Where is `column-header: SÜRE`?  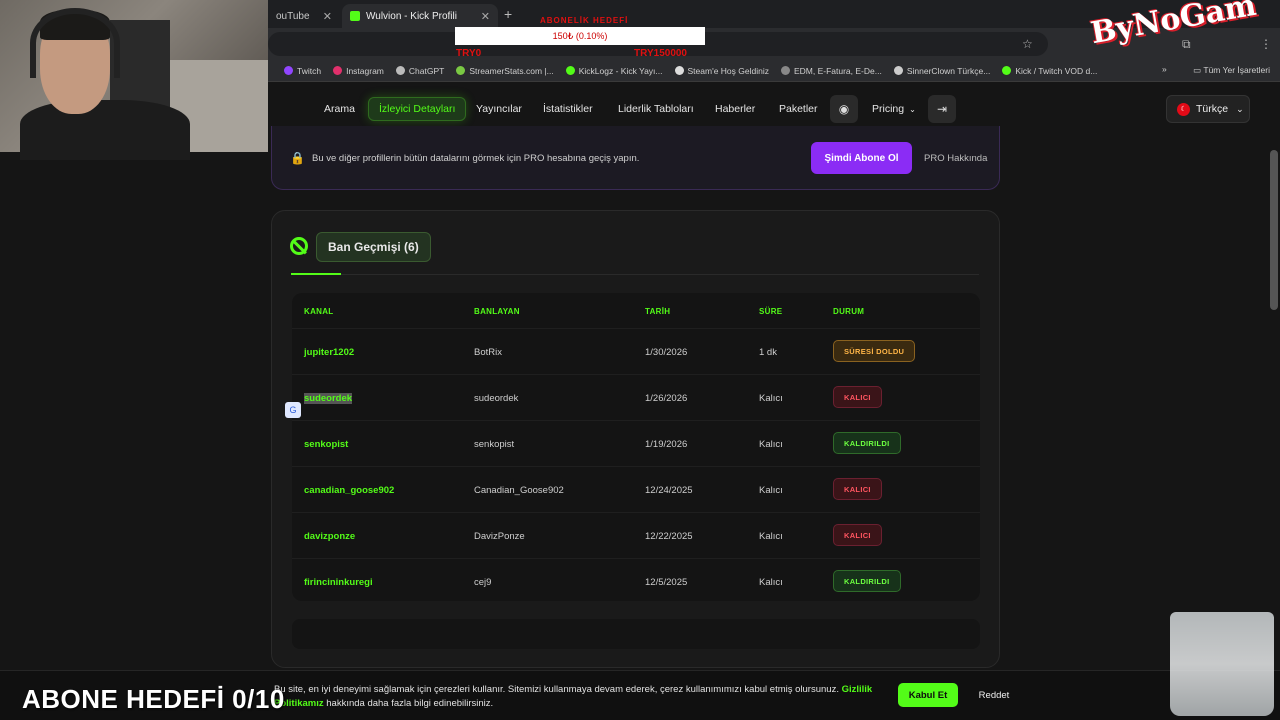
column-header: SÜRE is located at coordinates (771, 311).